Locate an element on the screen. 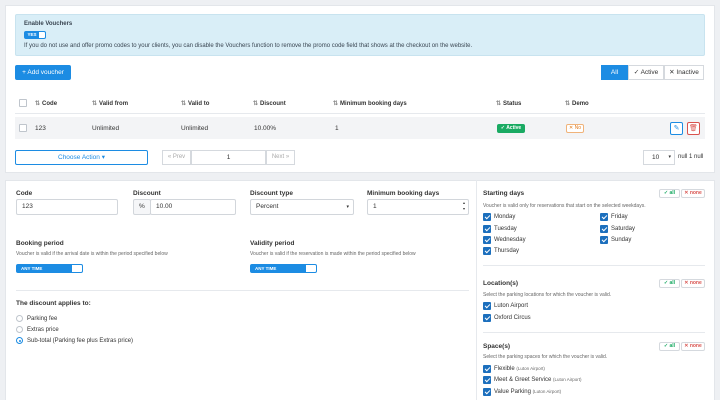  pencil-icon: ✎ is located at coordinates (676, 128).